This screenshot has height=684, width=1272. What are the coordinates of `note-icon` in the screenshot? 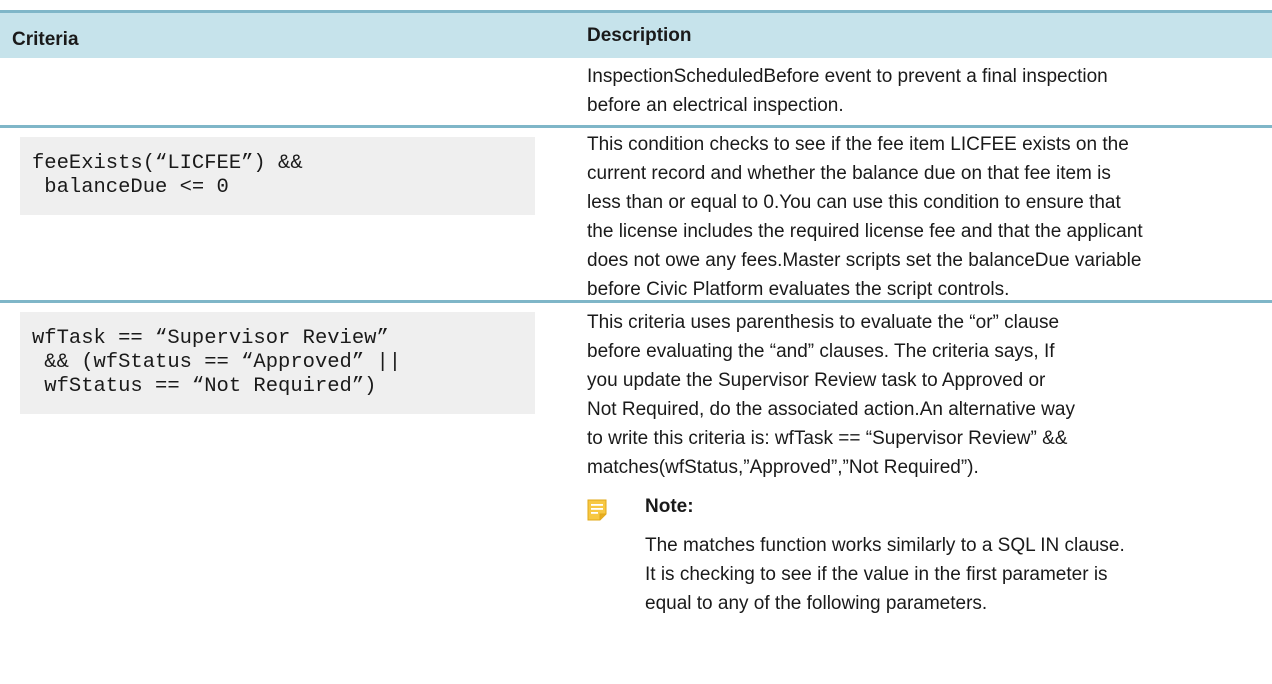 It's located at (597, 510).